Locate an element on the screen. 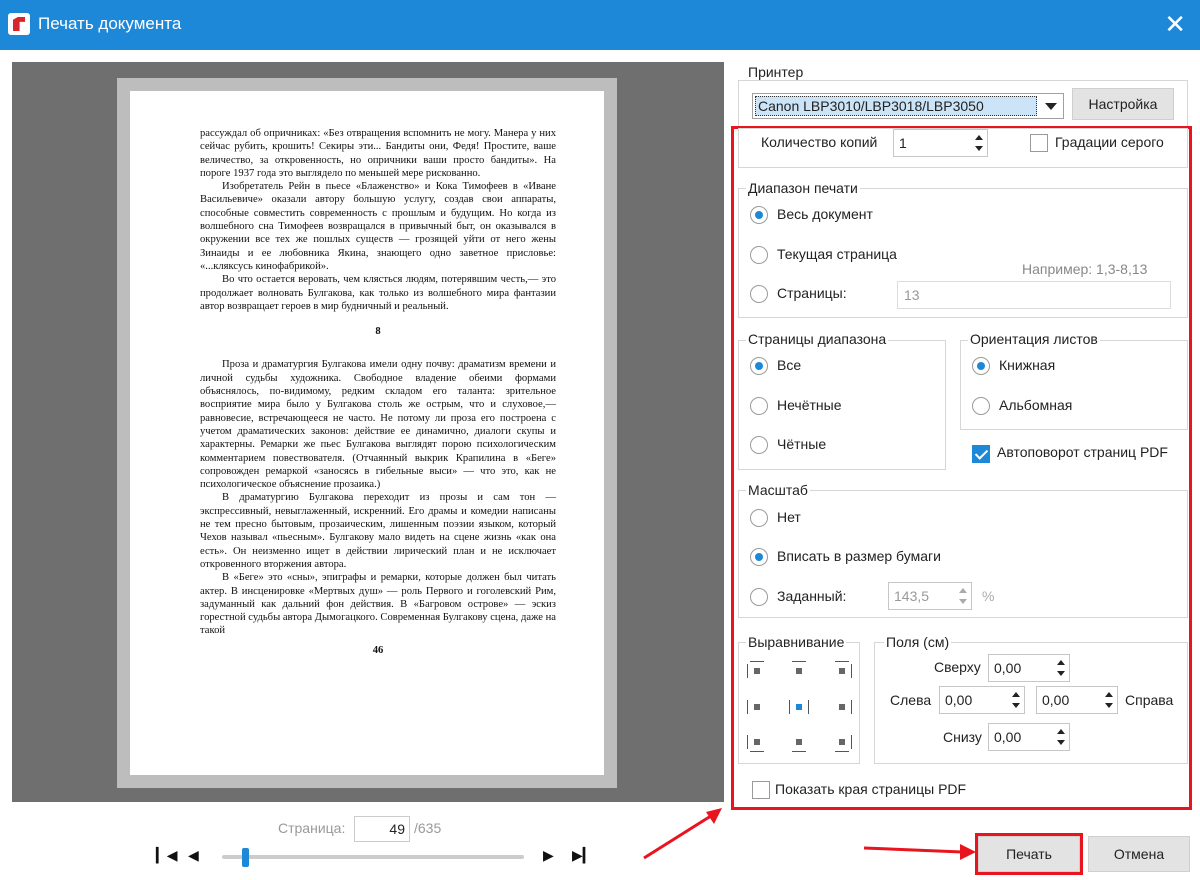 The height and width of the screenshot is (880, 1200). page-slider-thumb is located at coordinates (246, 857).